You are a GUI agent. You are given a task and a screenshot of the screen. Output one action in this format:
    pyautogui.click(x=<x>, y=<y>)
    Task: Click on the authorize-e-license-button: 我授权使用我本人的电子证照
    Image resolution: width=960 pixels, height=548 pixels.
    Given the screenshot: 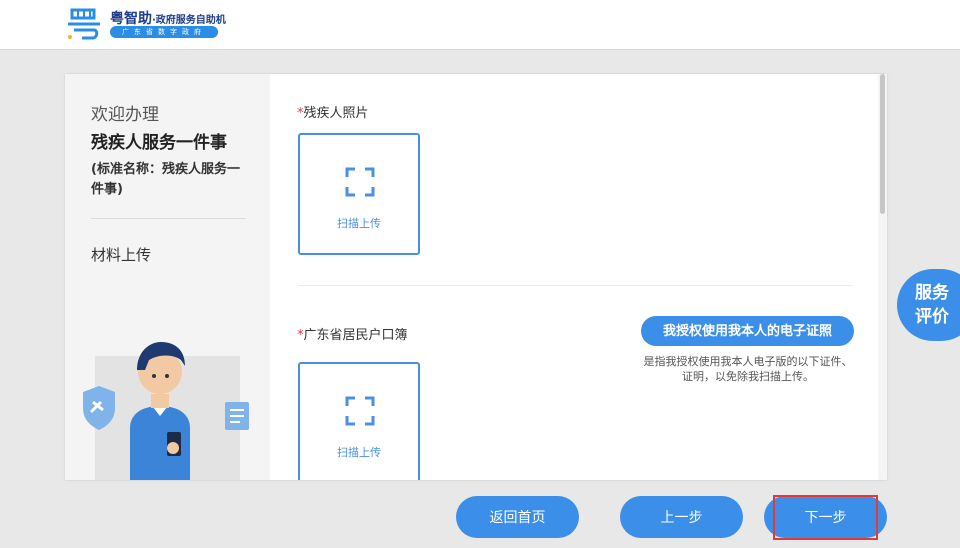 What is the action you would take?
    pyautogui.click(x=747, y=331)
    